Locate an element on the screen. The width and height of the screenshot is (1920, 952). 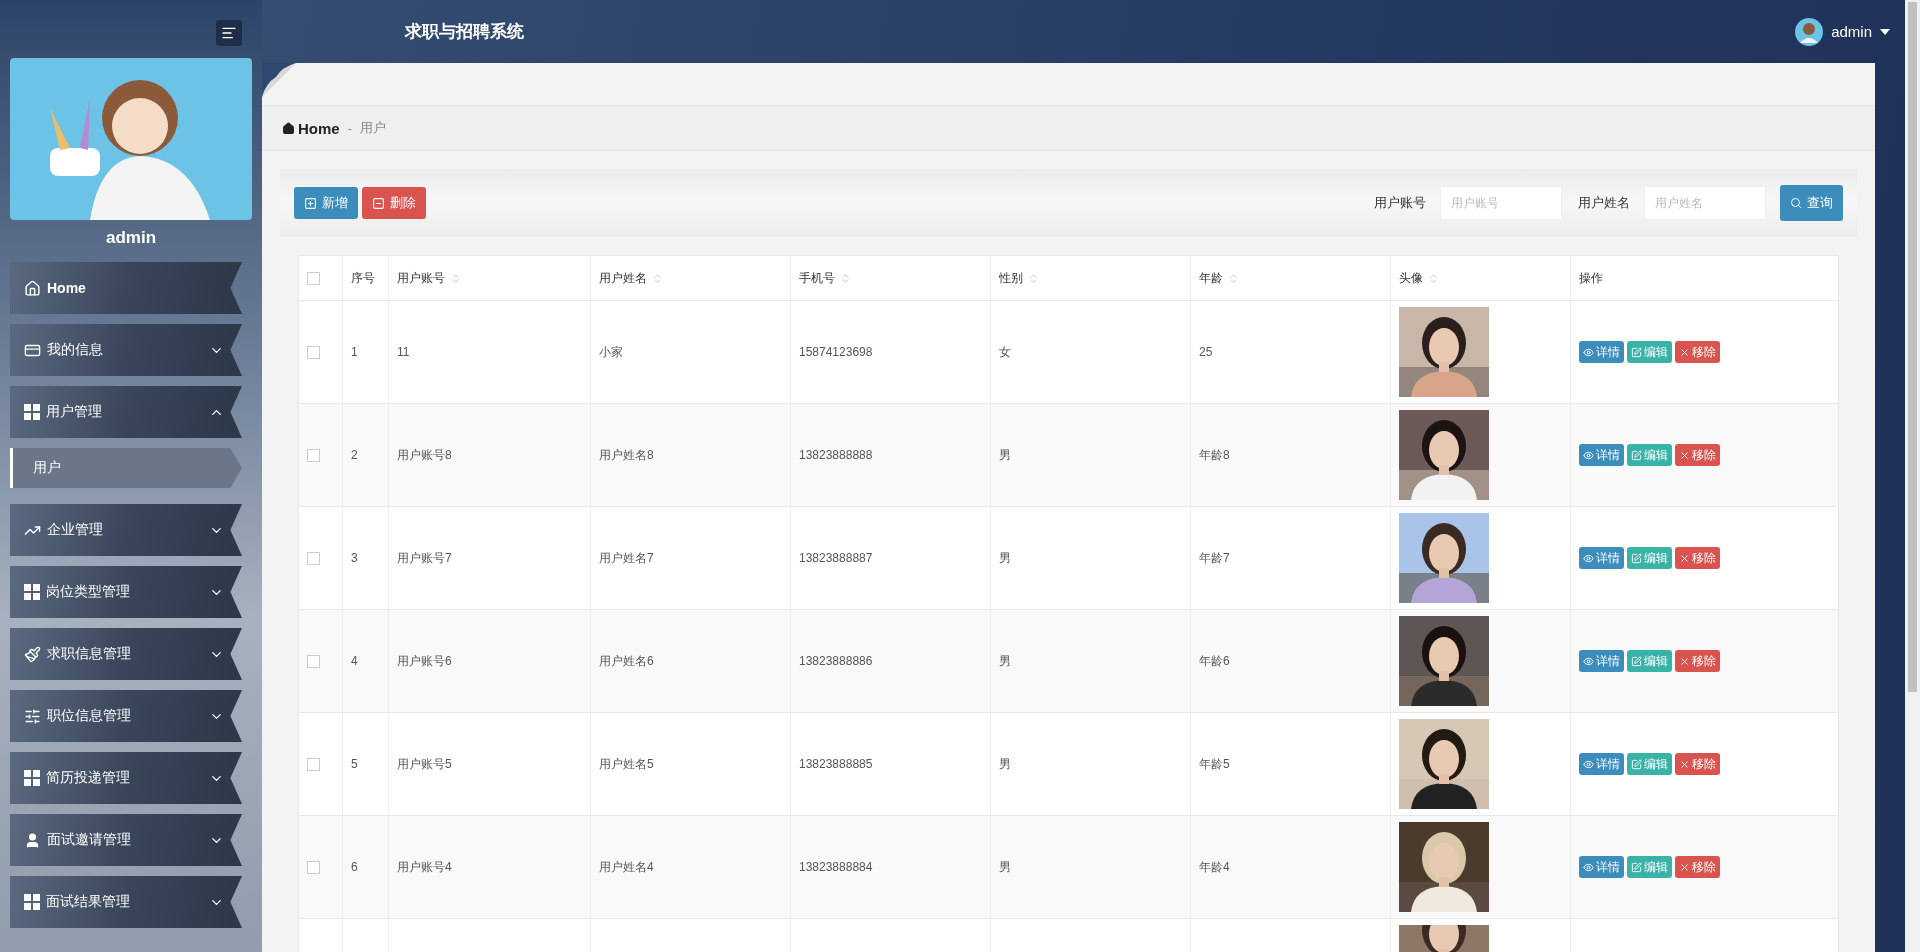
breadcrumb-home-link: Home is located at coordinates (311, 128).